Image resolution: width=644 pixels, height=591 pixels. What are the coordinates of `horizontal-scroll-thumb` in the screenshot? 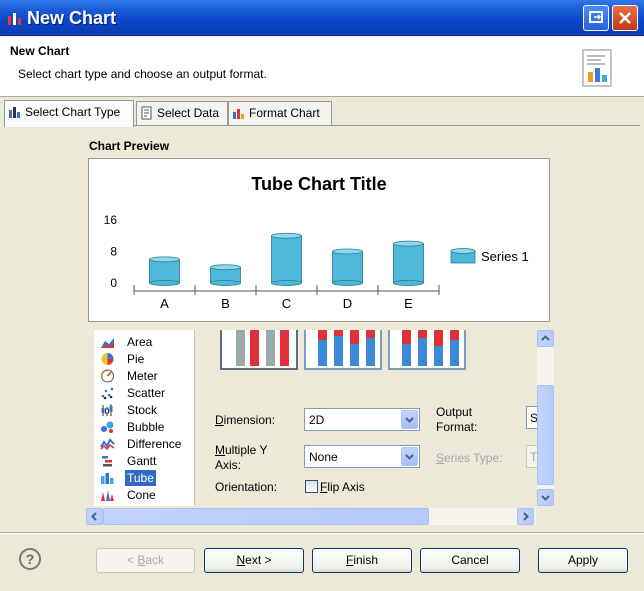 It's located at (266, 516).